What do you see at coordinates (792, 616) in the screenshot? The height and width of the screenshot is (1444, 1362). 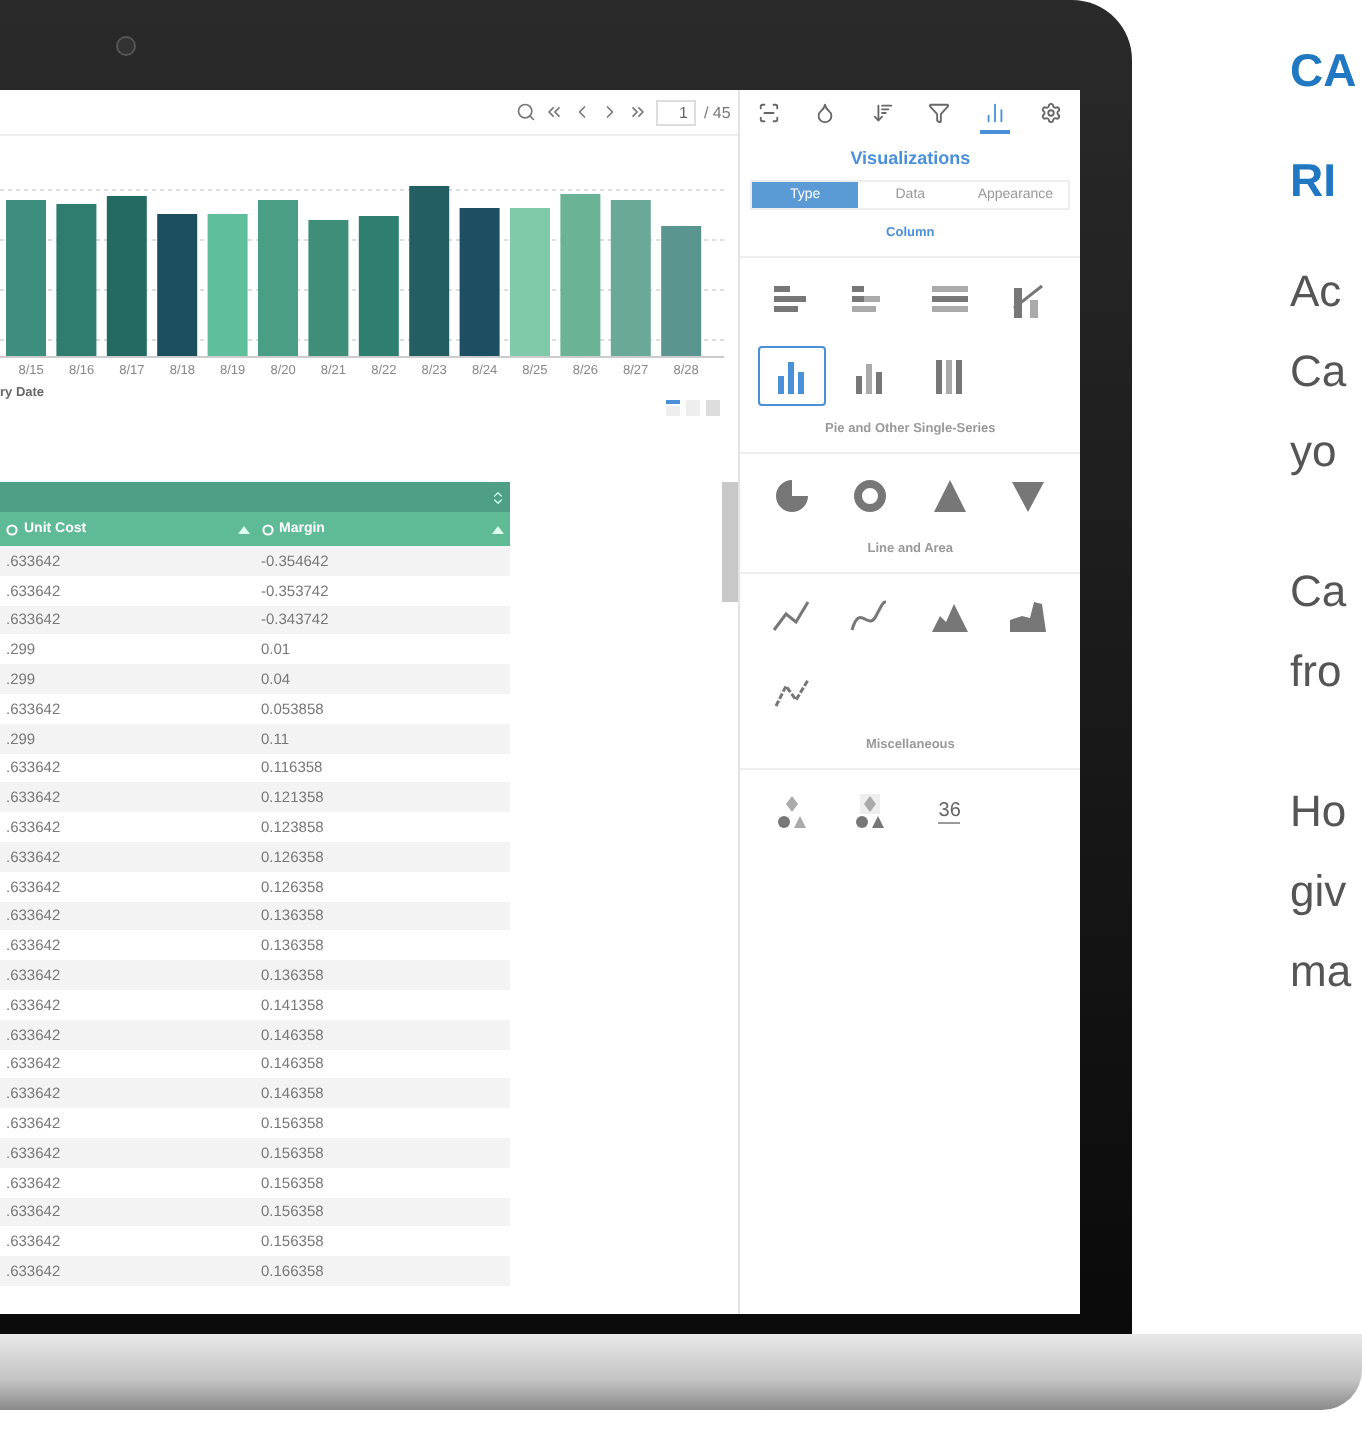 I see `line-chart-icon` at bounding box center [792, 616].